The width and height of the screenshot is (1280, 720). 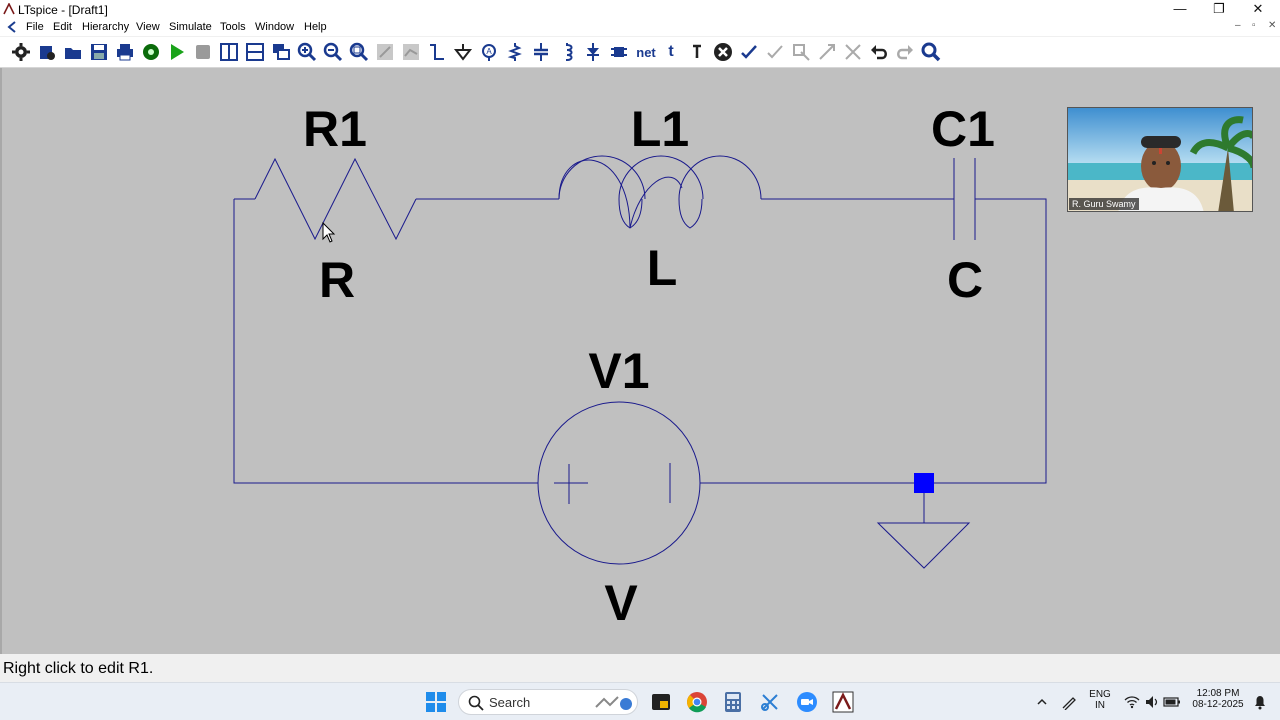 I want to click on chrome-icon, so click(x=697, y=702).